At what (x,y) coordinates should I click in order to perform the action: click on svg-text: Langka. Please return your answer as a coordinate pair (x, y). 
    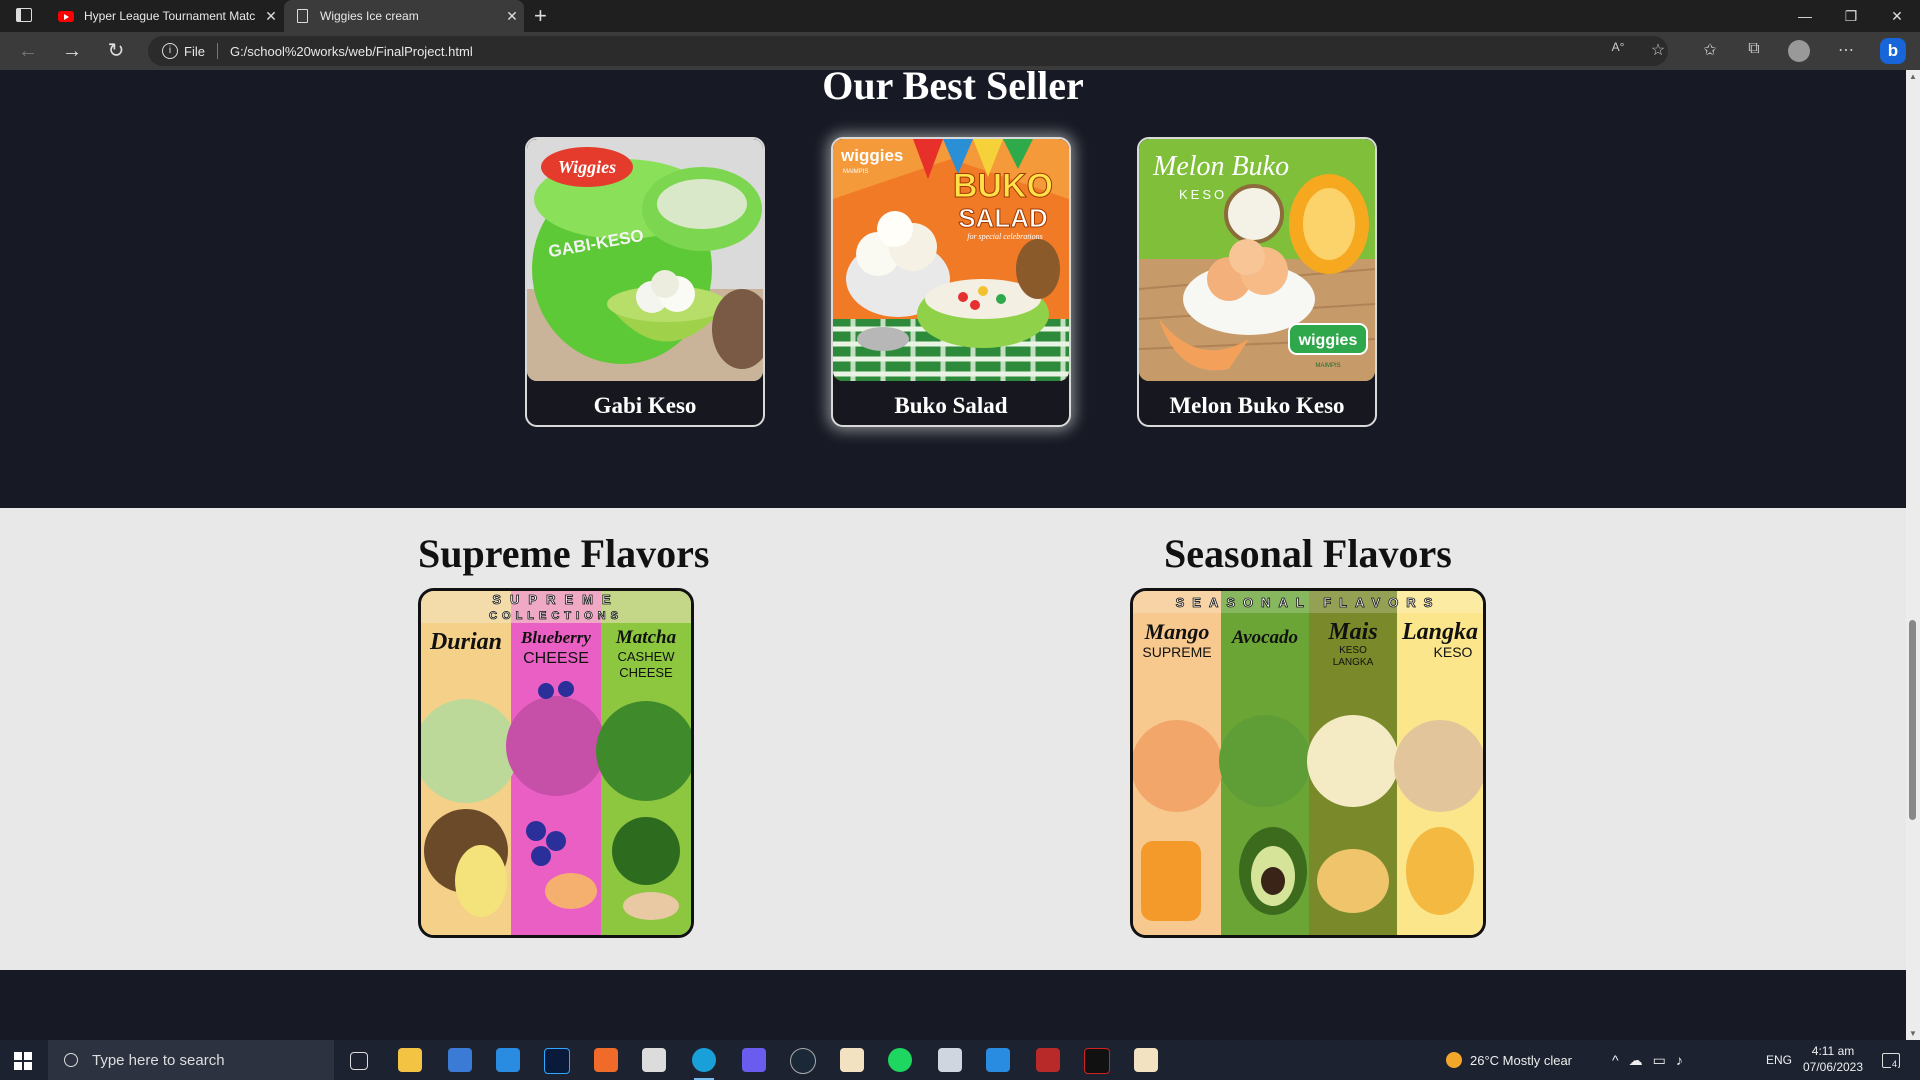
    Looking at the image, I should click on (1439, 632).